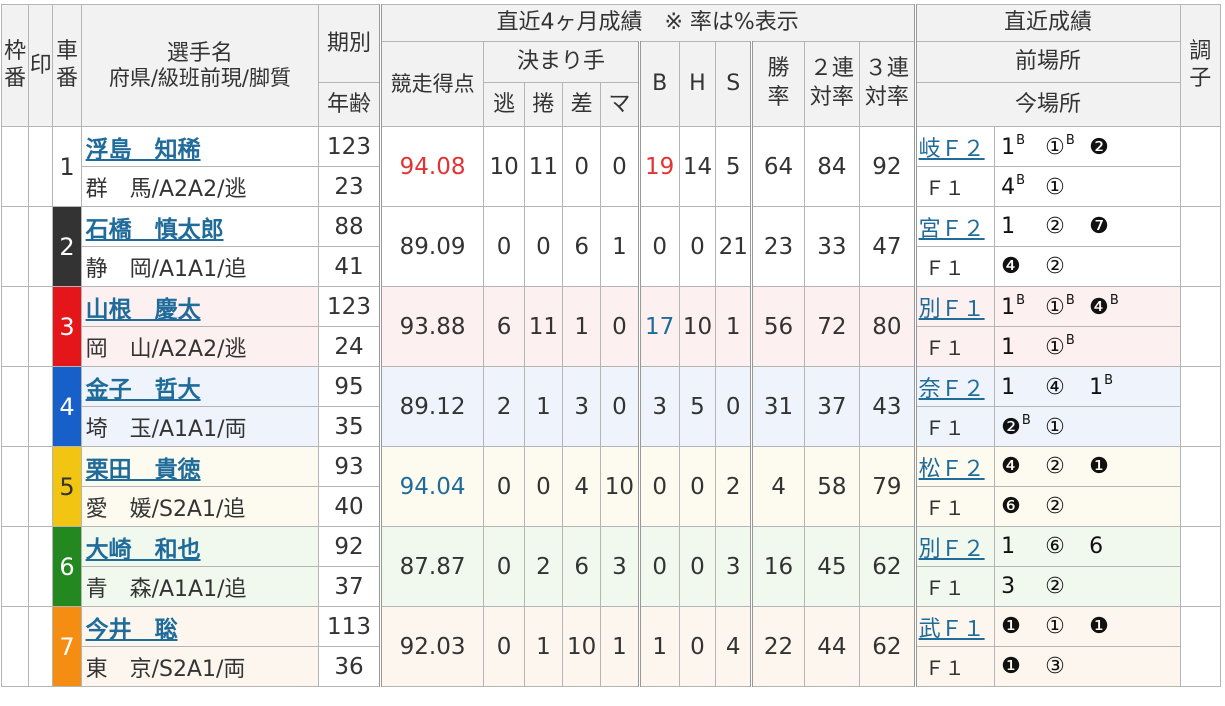 Image resolution: width=1225 pixels, height=706 pixels. What do you see at coordinates (887, 406) in the screenshot?
I see `ren3-cell: 43` at bounding box center [887, 406].